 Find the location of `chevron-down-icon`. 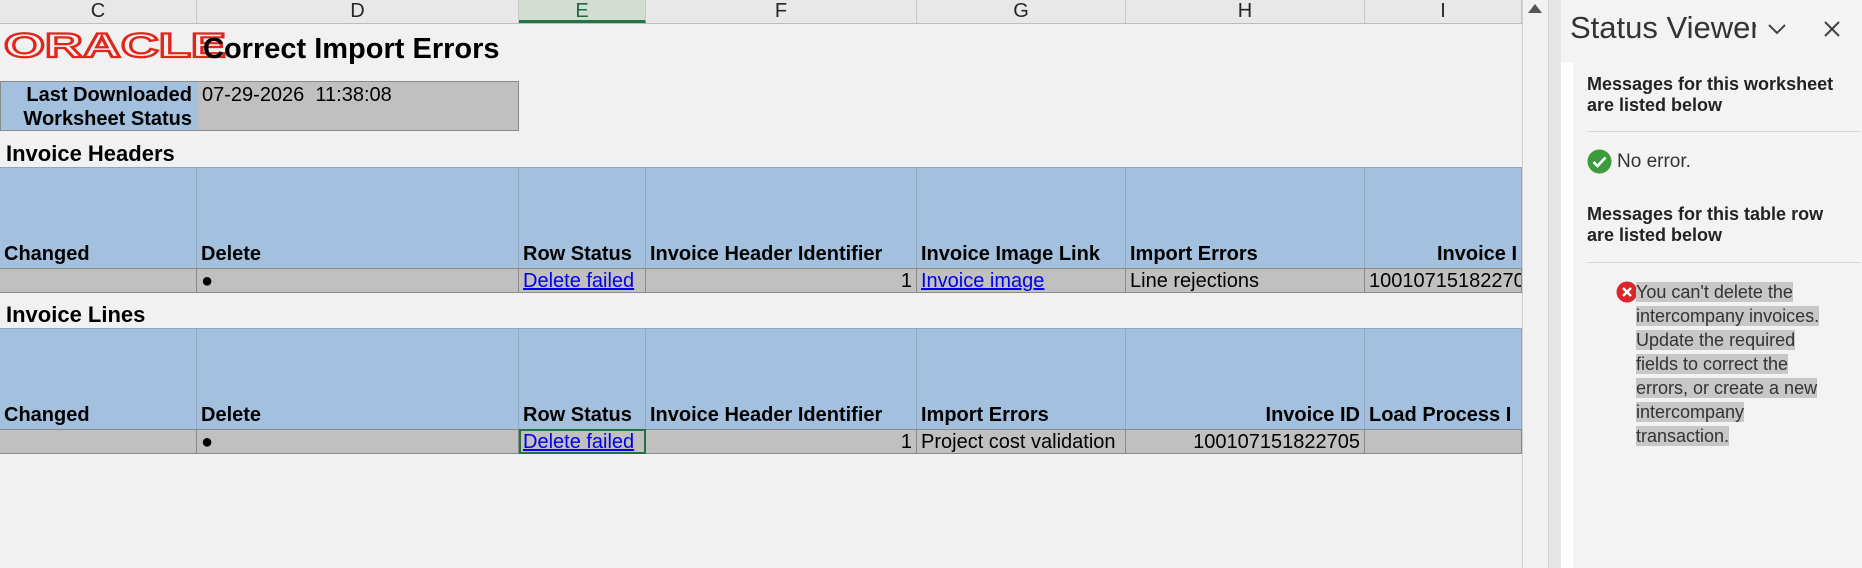

chevron-down-icon is located at coordinates (1777, 29).